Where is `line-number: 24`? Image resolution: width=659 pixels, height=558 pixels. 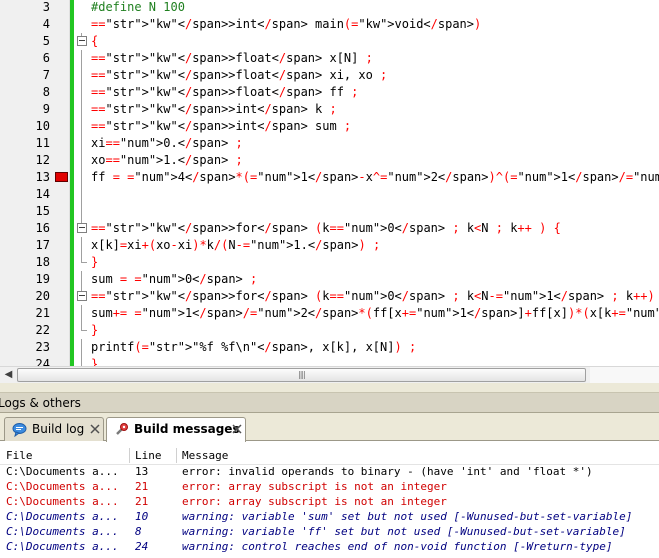
line-number: 24 is located at coordinates (25, 361).